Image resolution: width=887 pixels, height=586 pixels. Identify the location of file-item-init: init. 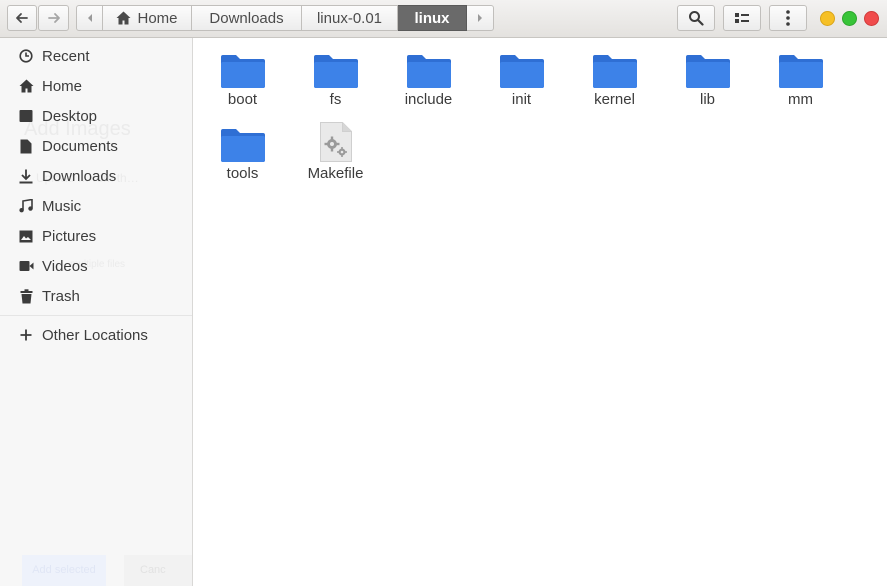
(521, 74).